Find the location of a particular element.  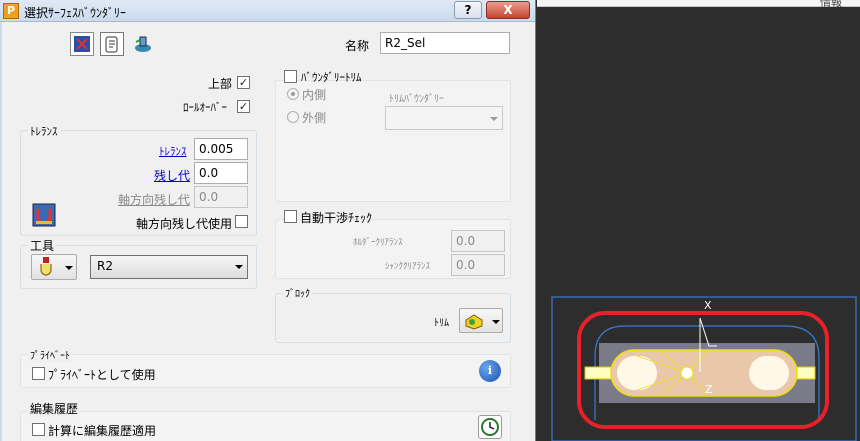

rolloff-checkbox: ✓ is located at coordinates (243, 106).